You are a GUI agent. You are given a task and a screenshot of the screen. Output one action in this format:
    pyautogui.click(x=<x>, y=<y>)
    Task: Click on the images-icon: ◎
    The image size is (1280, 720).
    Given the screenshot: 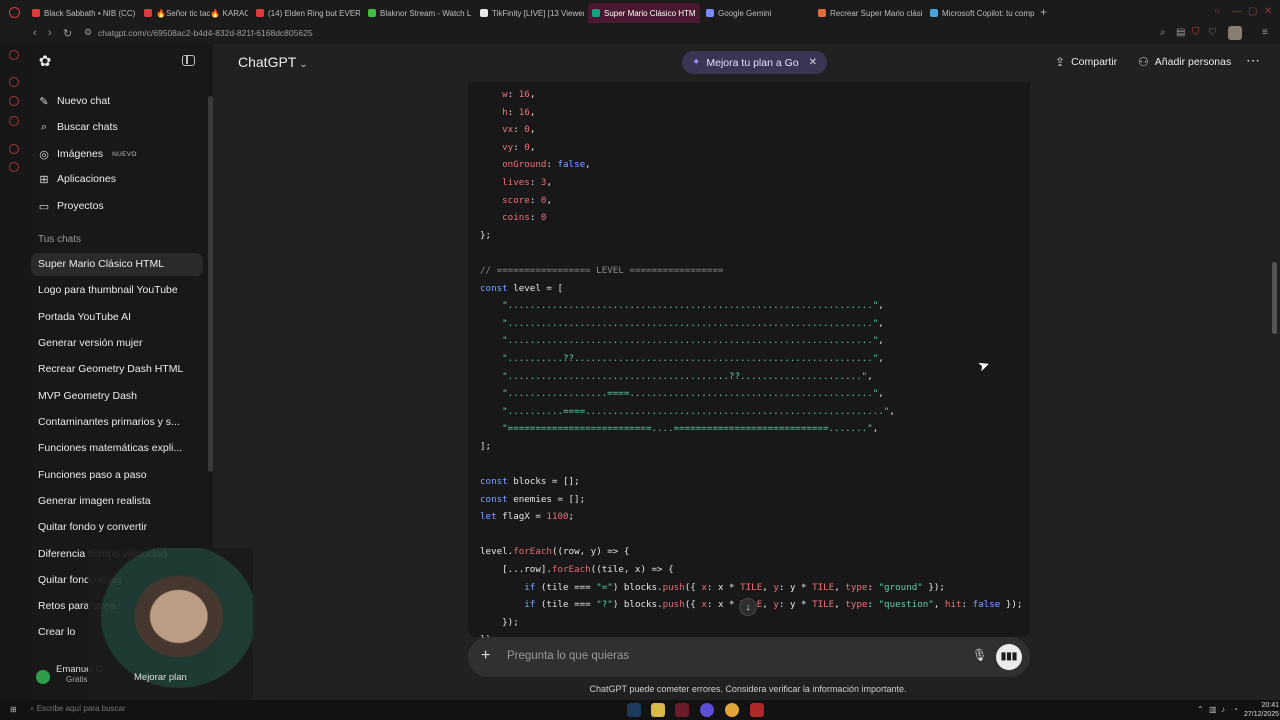 What is the action you would take?
    pyautogui.click(x=44, y=154)
    